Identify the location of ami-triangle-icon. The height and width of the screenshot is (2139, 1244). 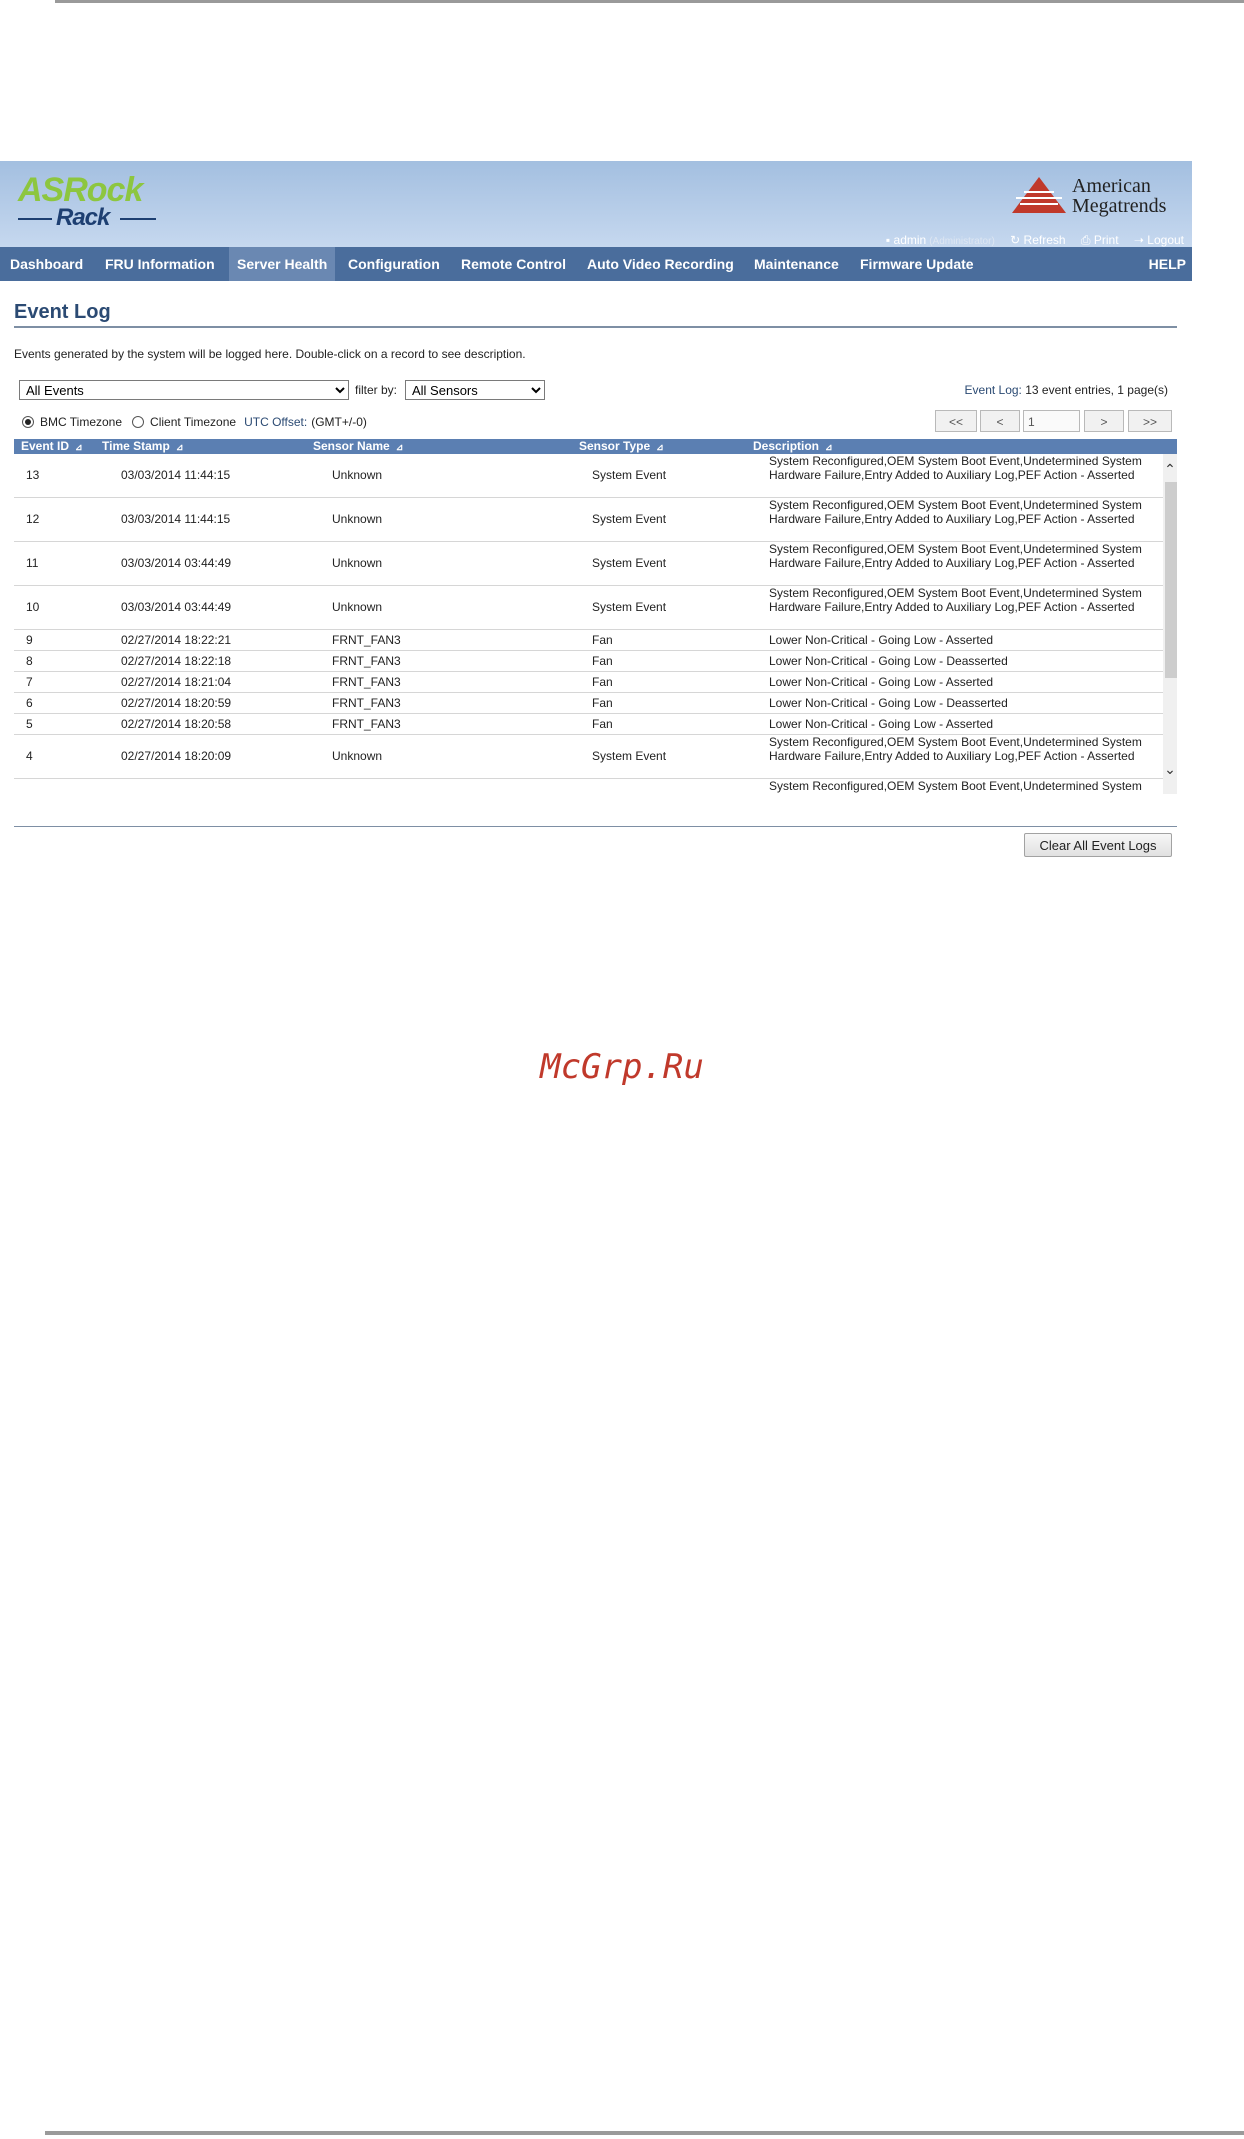
(1039, 195).